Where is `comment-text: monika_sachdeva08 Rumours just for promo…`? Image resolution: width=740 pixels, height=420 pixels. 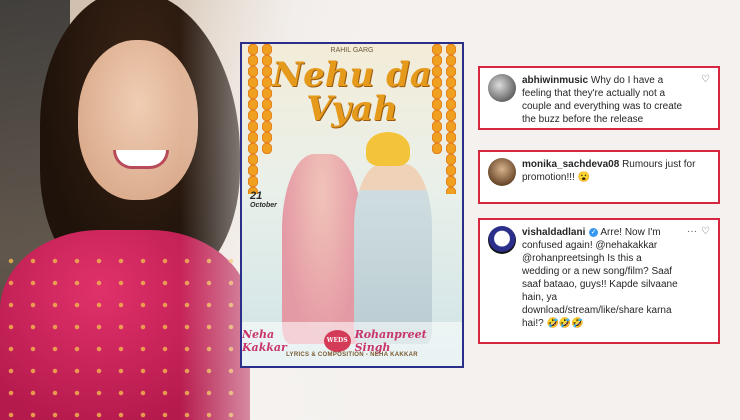
comment-text: monika_sachdeva08 Rumours just for promo… is located at coordinates (616, 178).